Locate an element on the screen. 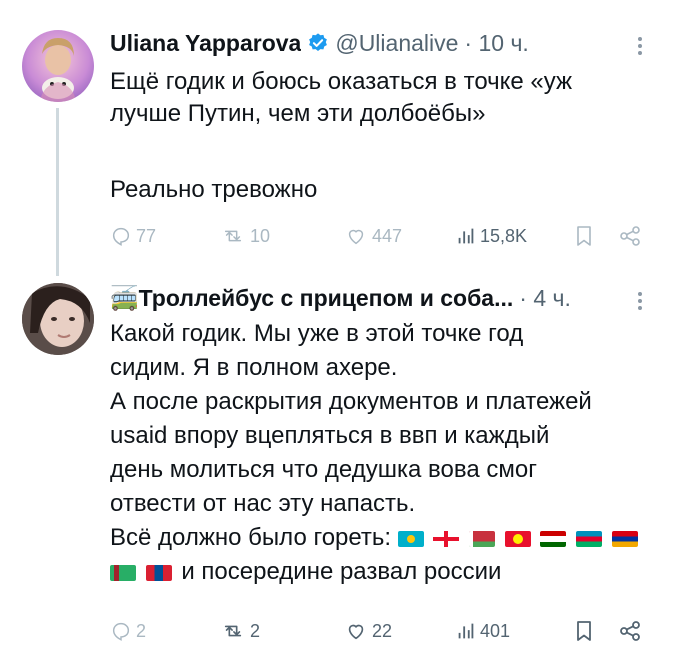 Image resolution: width=680 pixels, height=660 pixels. author-handle: @Ulianalive is located at coordinates (396, 43).